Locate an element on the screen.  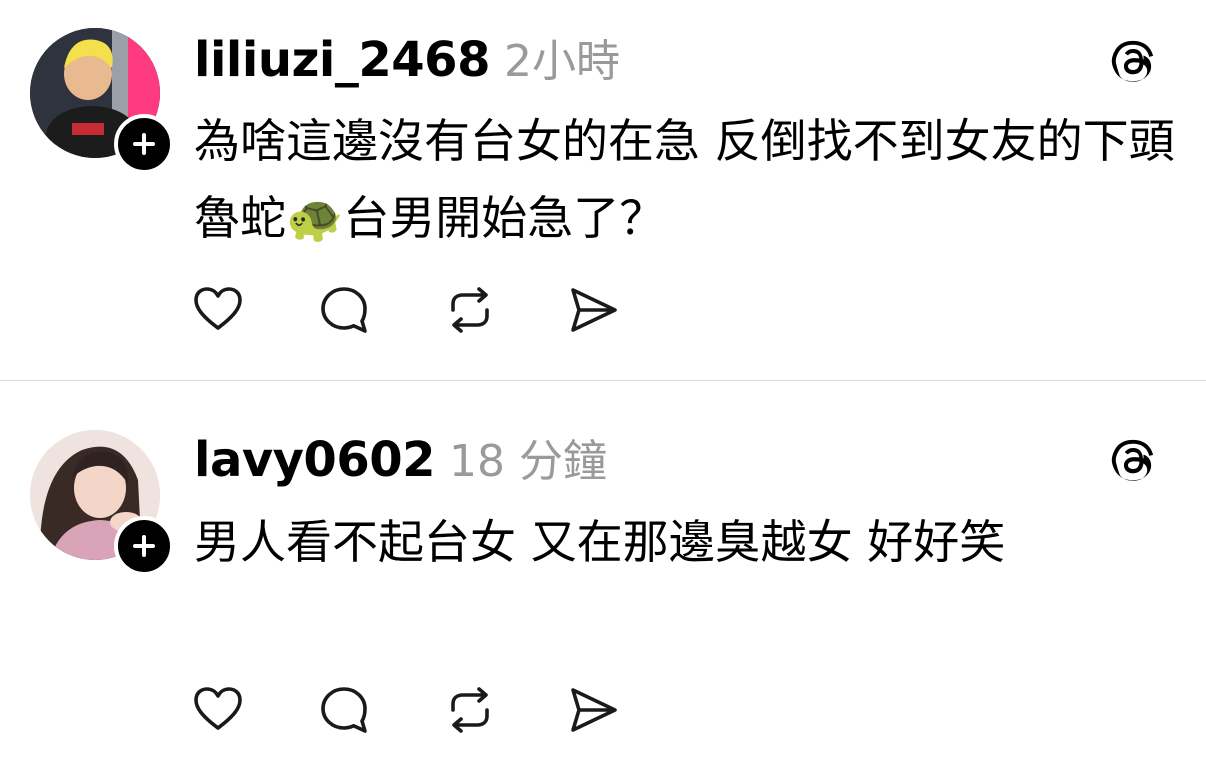
post-header: liliuzi_2468 2小時 is located at coordinates (407, 60).